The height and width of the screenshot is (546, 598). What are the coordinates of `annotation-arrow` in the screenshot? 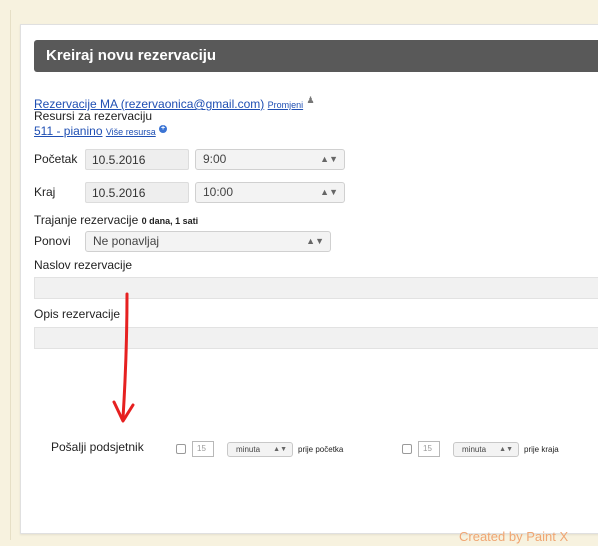 It's located at (123, 357).